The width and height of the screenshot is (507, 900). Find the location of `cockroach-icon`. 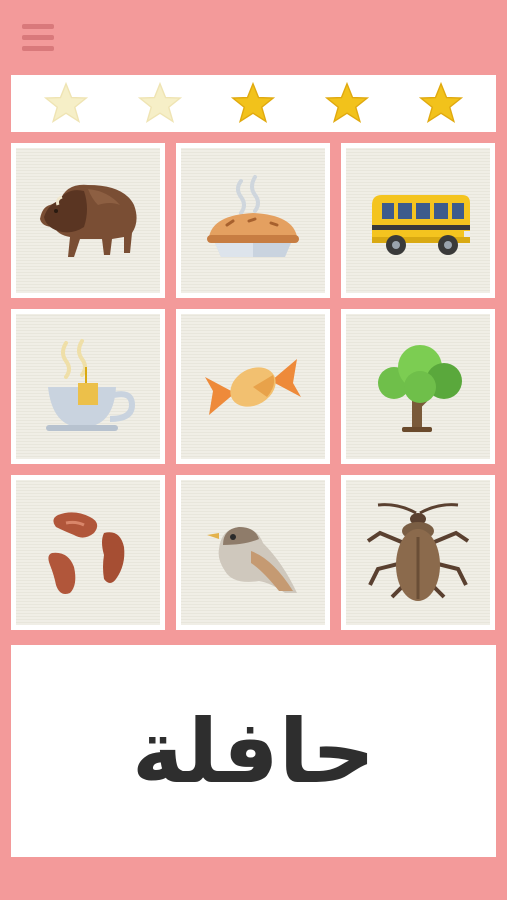

cockroach-icon is located at coordinates (418, 551).